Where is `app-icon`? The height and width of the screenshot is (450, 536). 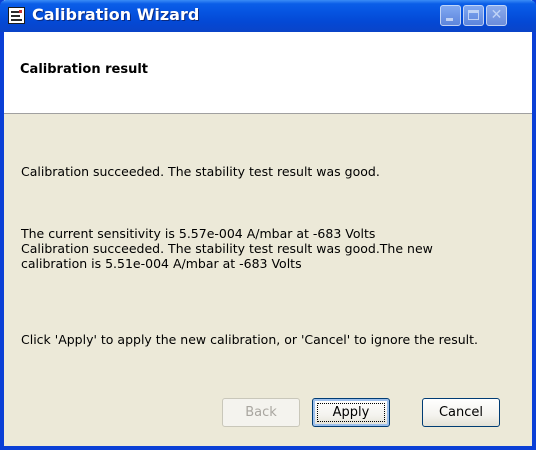
app-icon is located at coordinates (16, 15).